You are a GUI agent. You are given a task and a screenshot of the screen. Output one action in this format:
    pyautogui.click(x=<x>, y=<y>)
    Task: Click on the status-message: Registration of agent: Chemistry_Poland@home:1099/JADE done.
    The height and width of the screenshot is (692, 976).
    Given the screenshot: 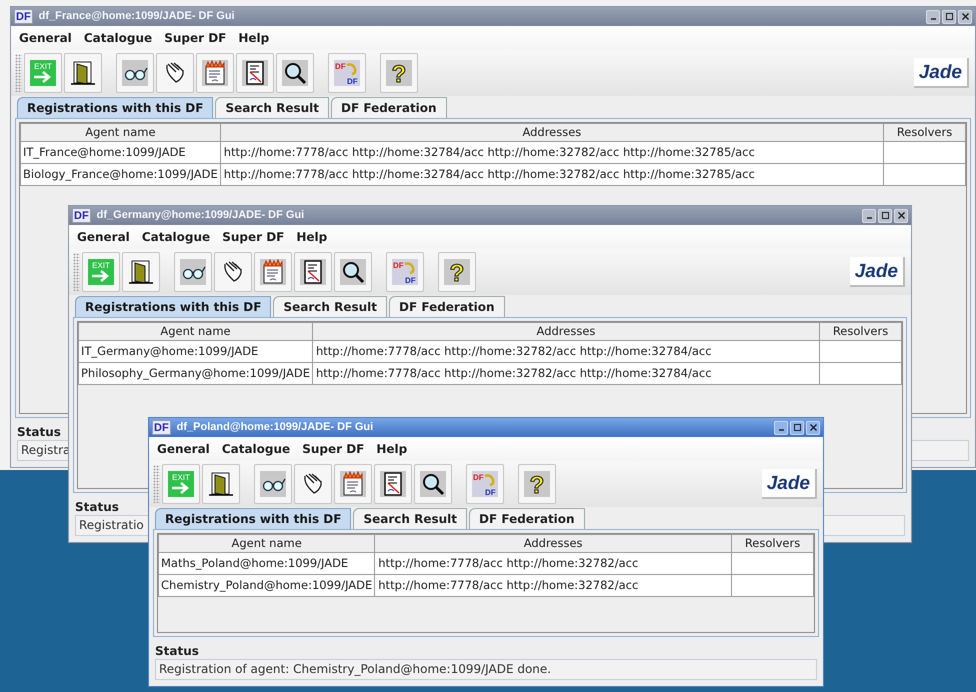 What is the action you would take?
    pyautogui.click(x=486, y=669)
    